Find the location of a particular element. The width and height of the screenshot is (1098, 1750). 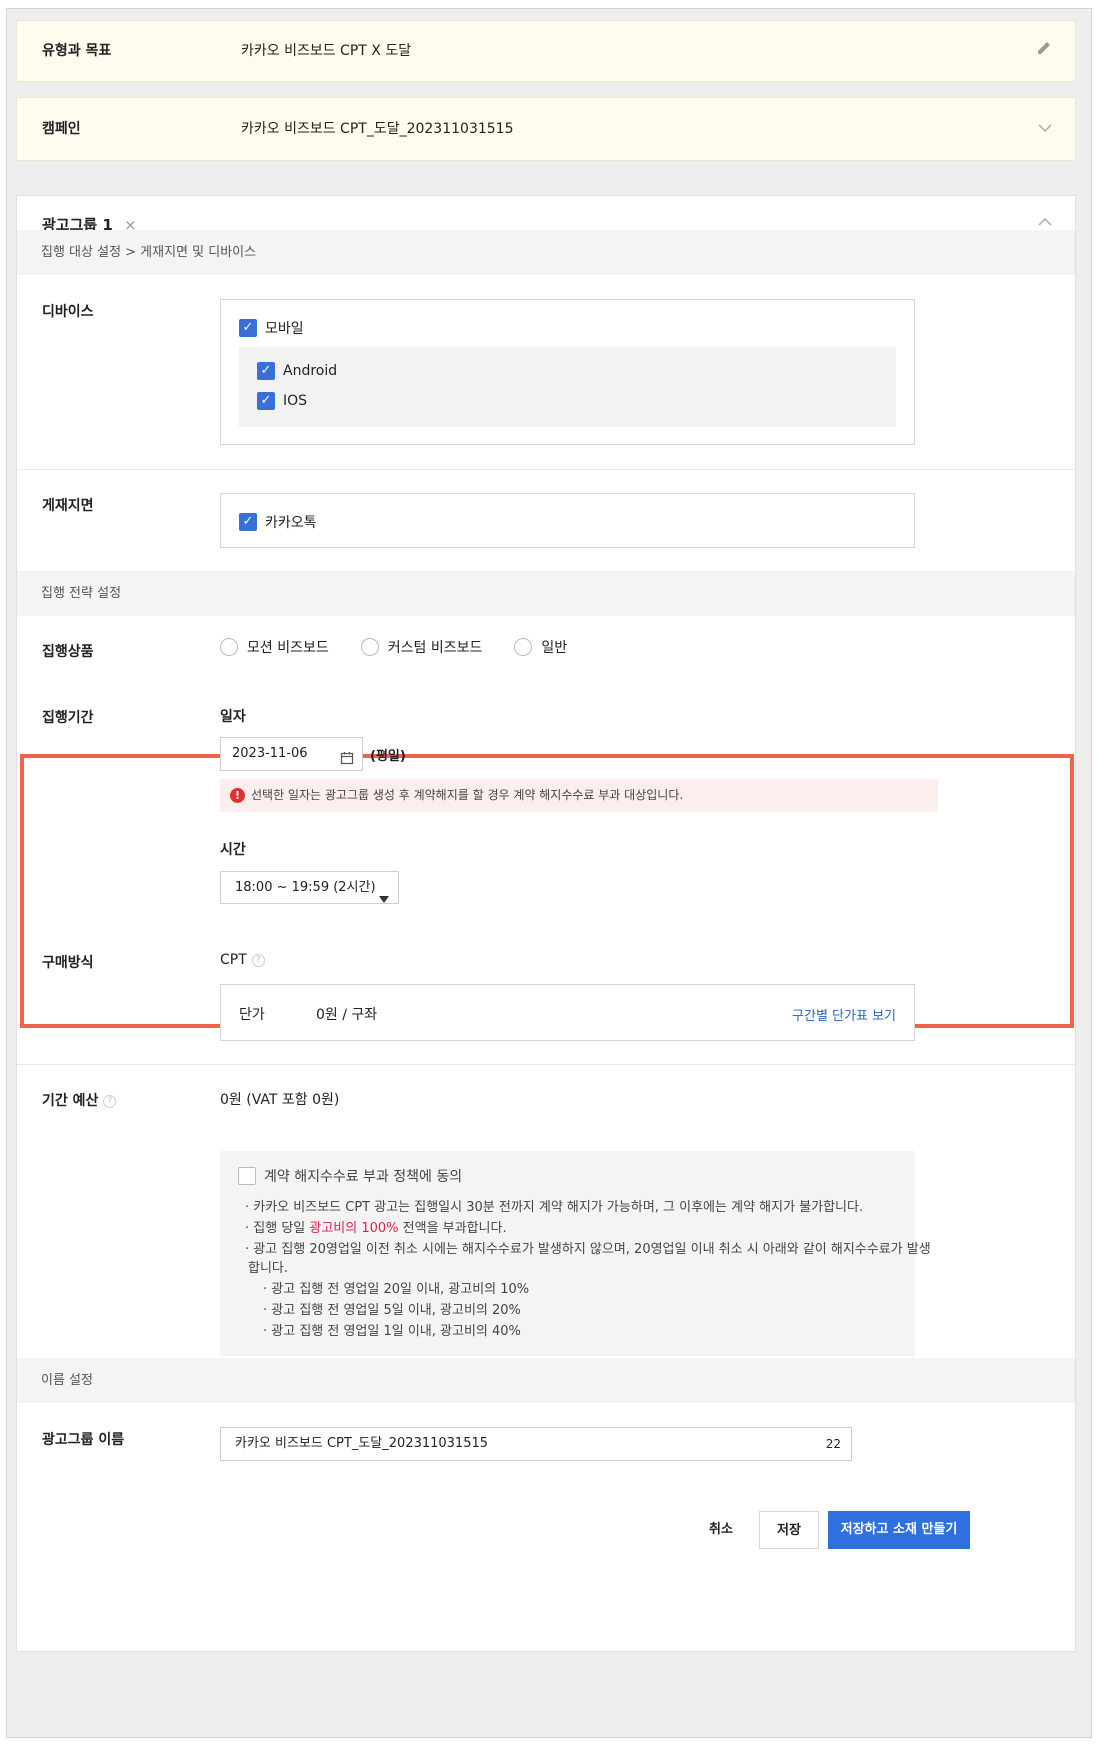

agree-checkbox is located at coordinates (247, 1176).